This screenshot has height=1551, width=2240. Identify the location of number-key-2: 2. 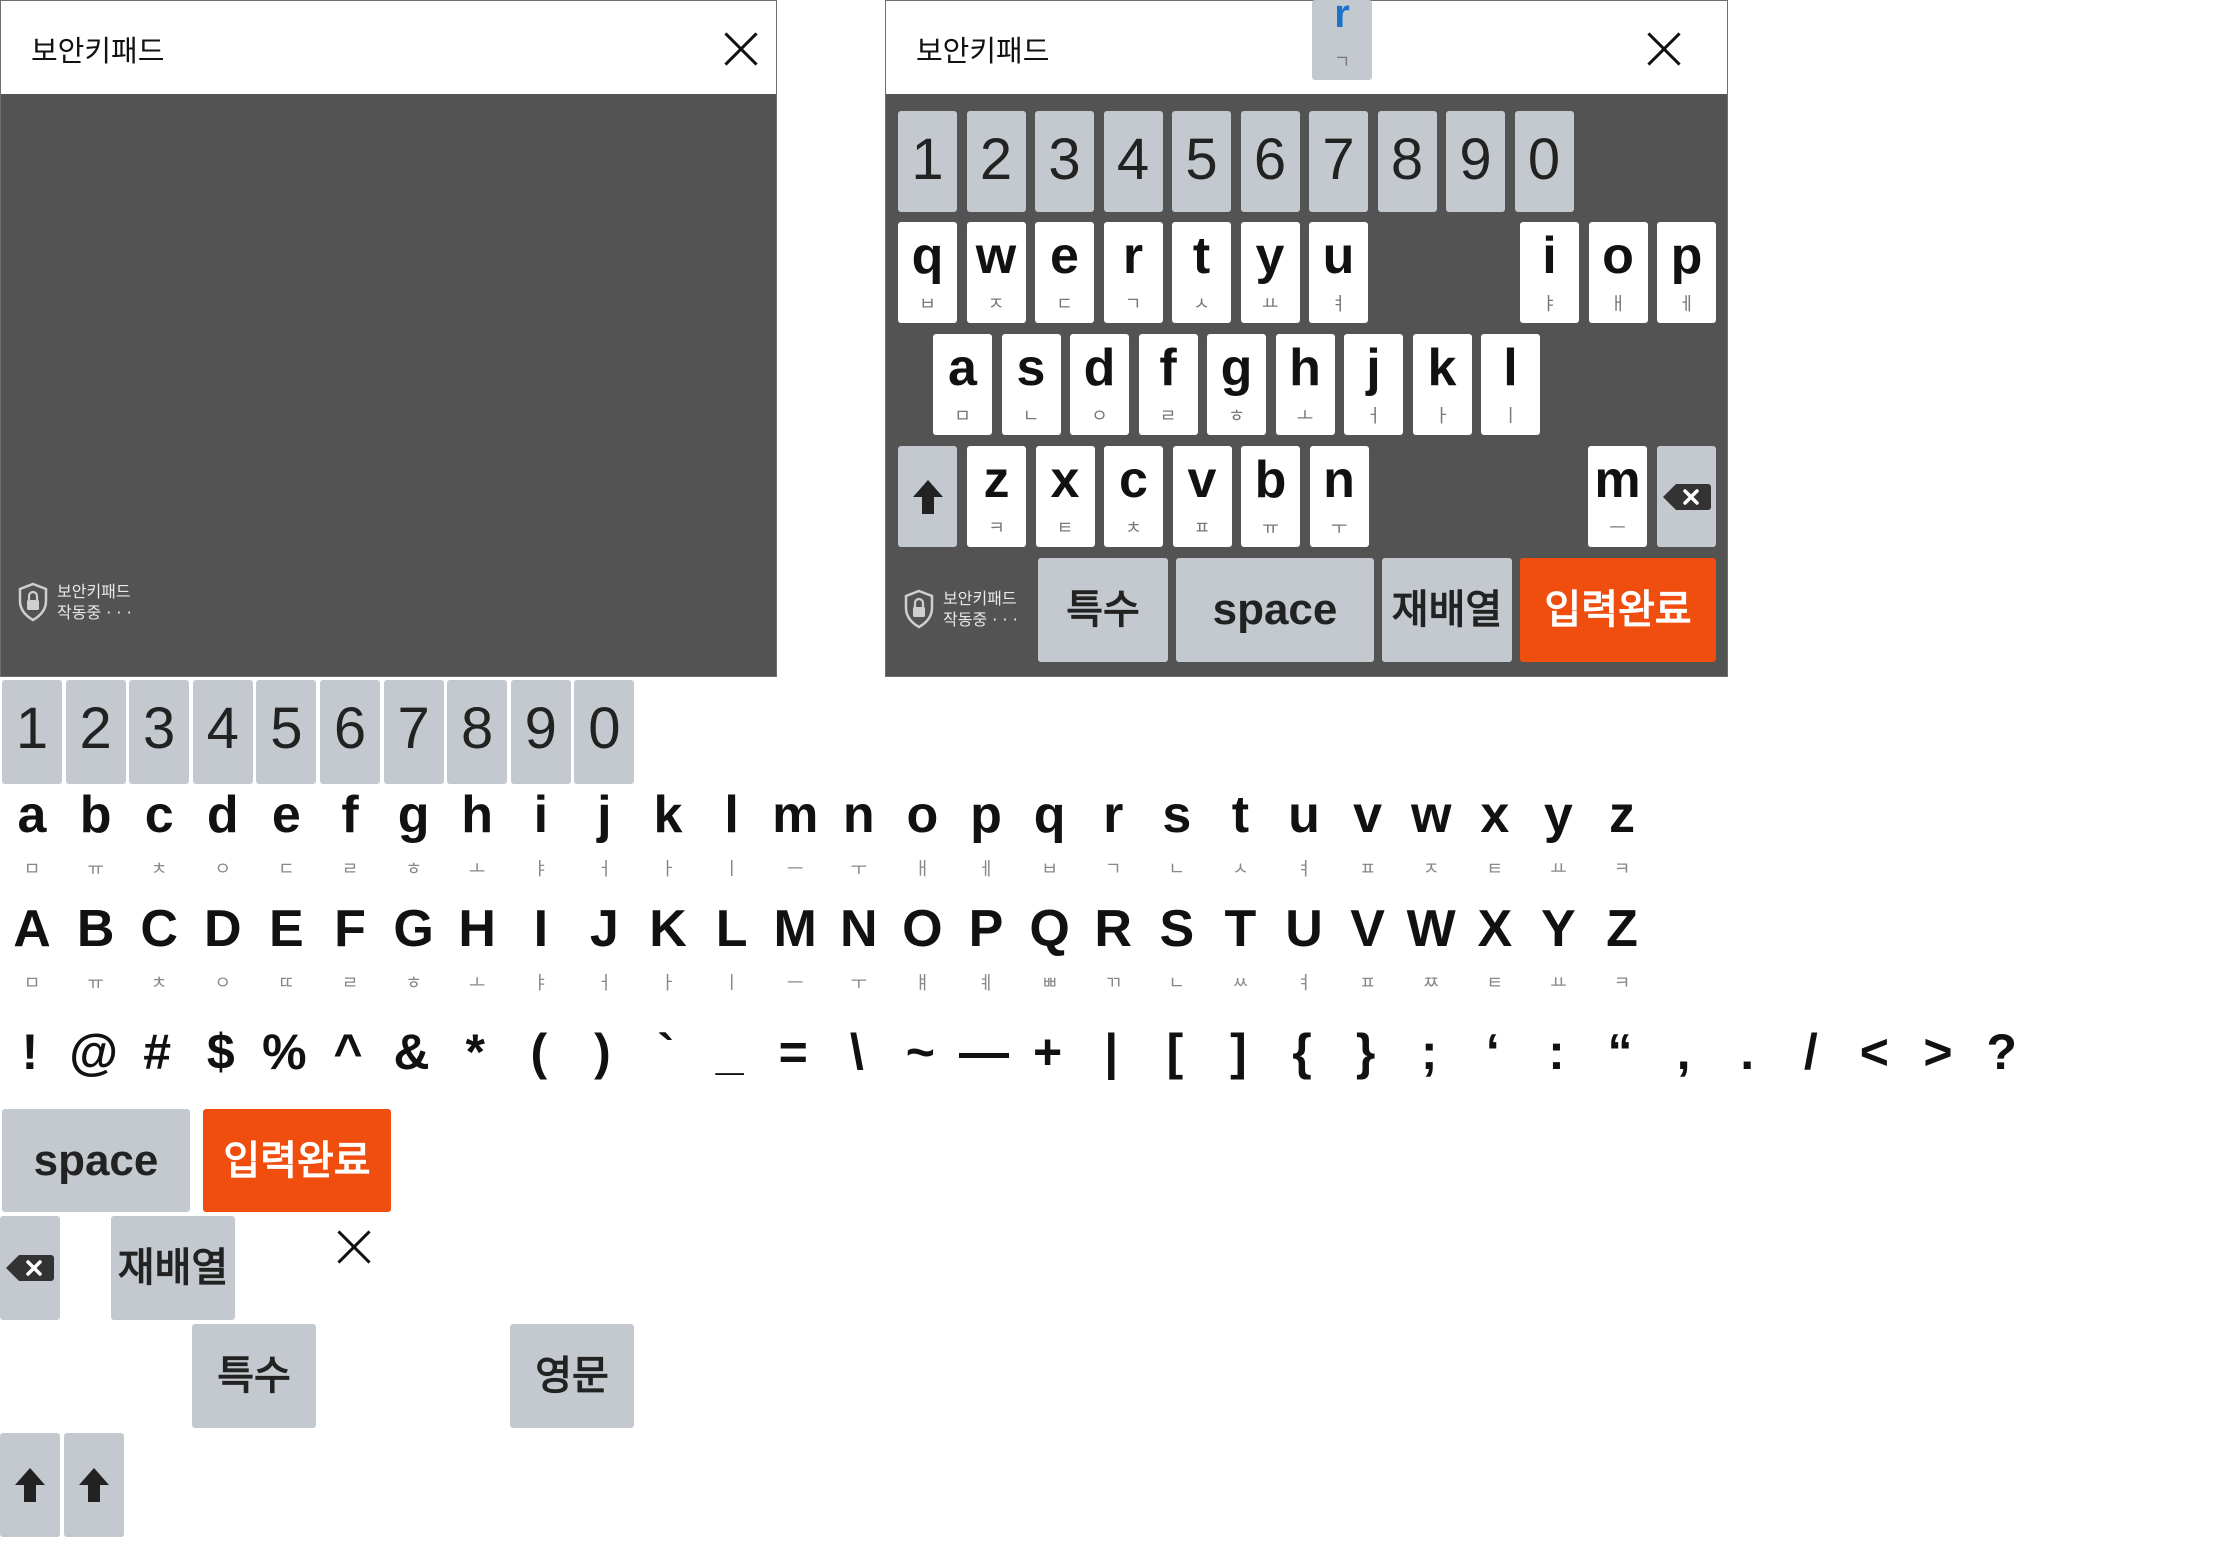
(996, 161).